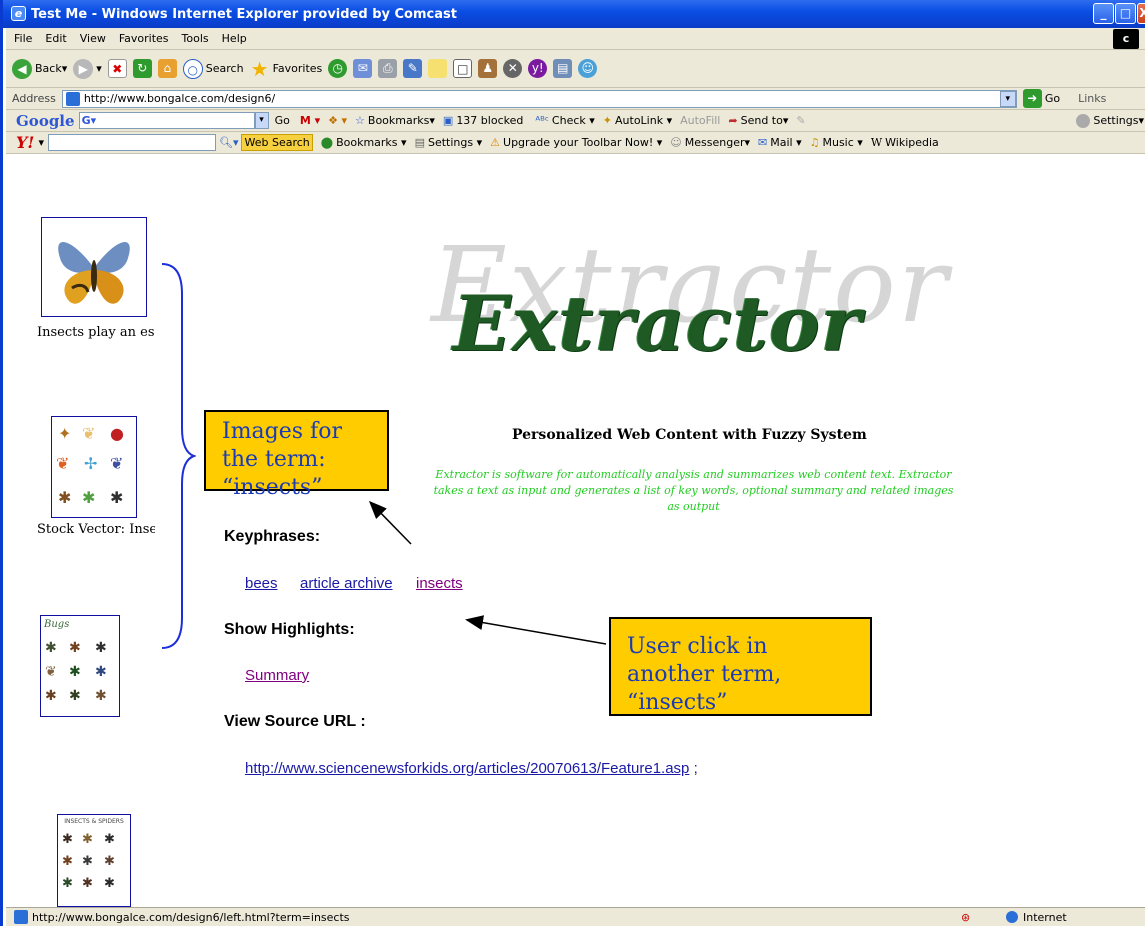 This screenshot has height=926, width=1145. I want to click on menu-view: View, so click(93, 38).